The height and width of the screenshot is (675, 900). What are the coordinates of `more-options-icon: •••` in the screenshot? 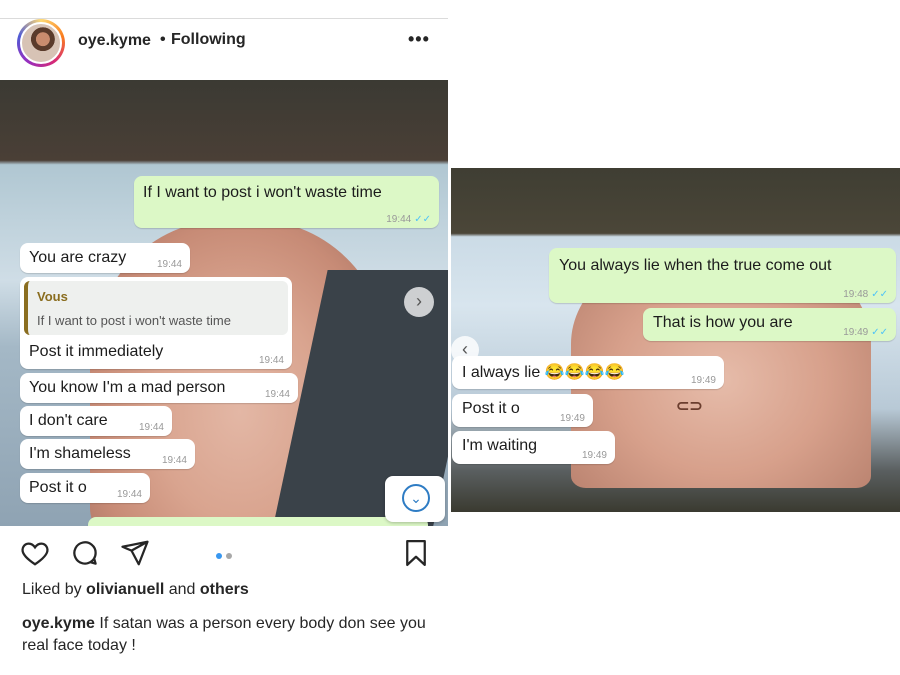 It's located at (419, 39).